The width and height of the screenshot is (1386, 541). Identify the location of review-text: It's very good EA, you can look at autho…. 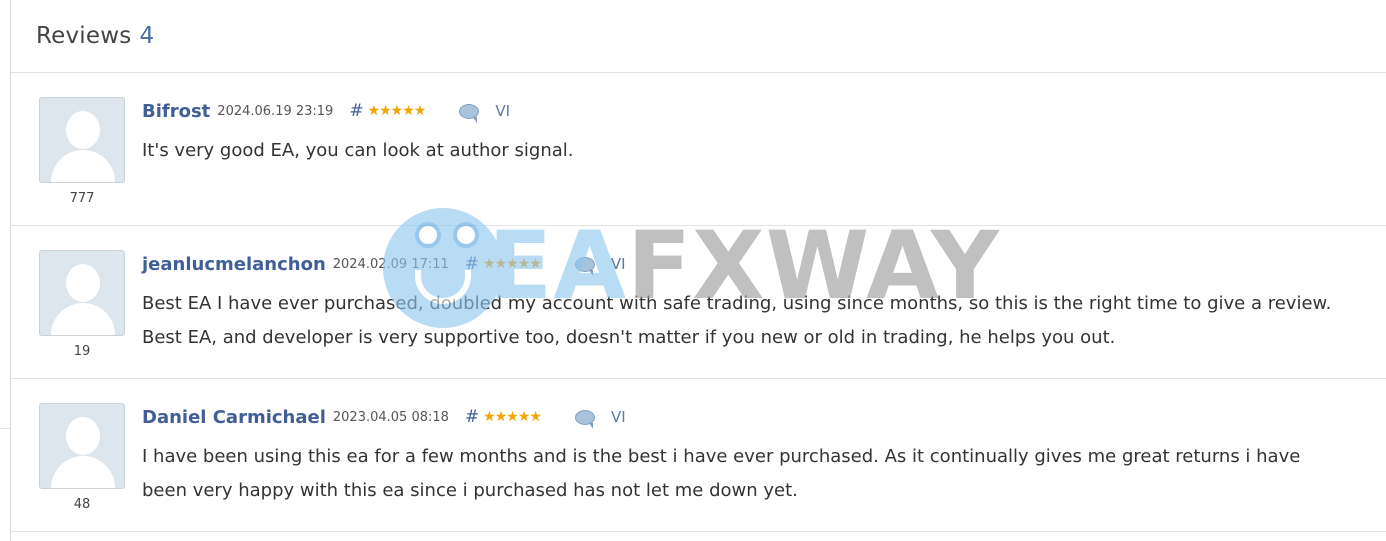
(358, 150).